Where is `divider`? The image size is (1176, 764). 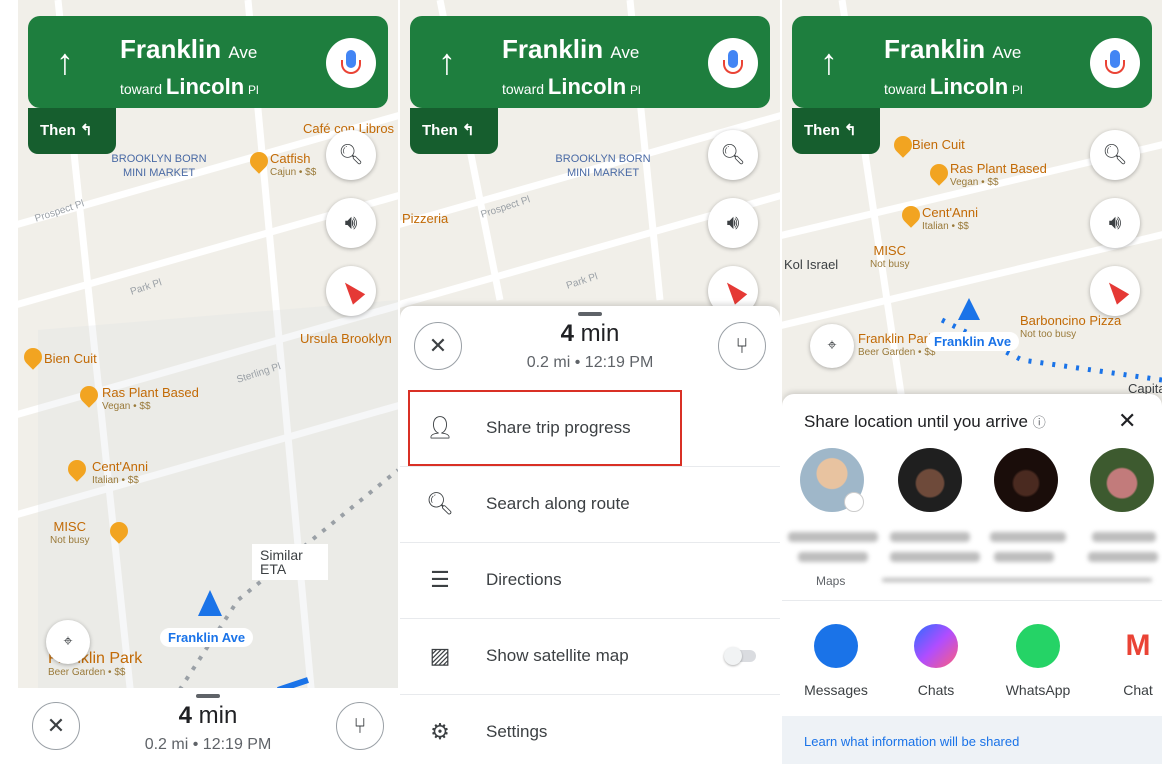 divider is located at coordinates (972, 600).